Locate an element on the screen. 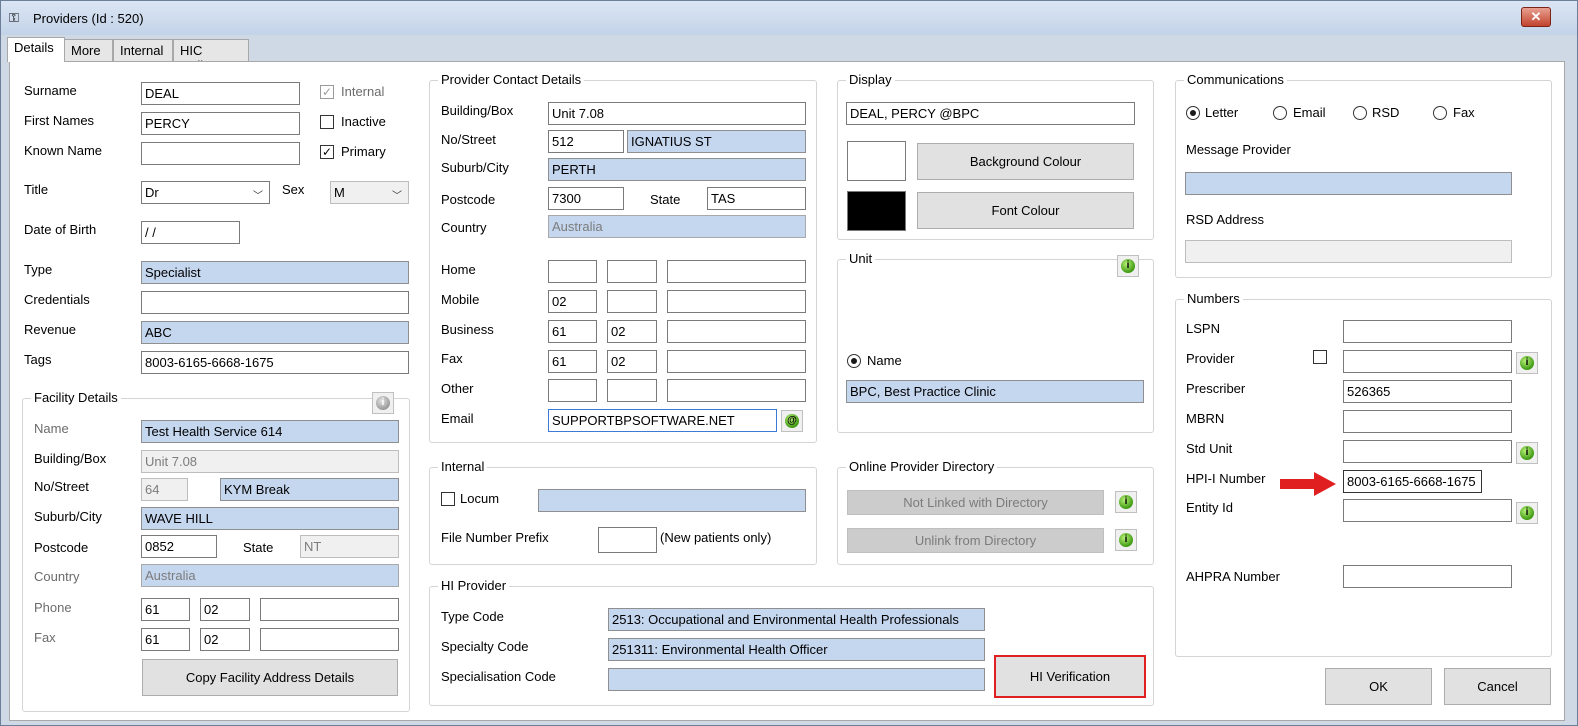 This screenshot has width=1578, height=726. primary-checkbox: ✓ is located at coordinates (327, 152).